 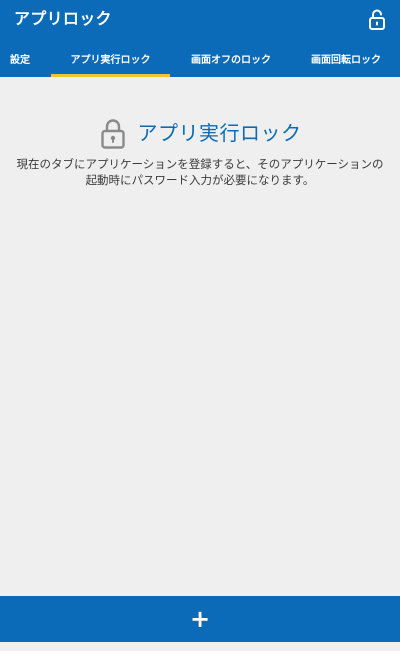 I want to click on unlock-icon, so click(x=377, y=21).